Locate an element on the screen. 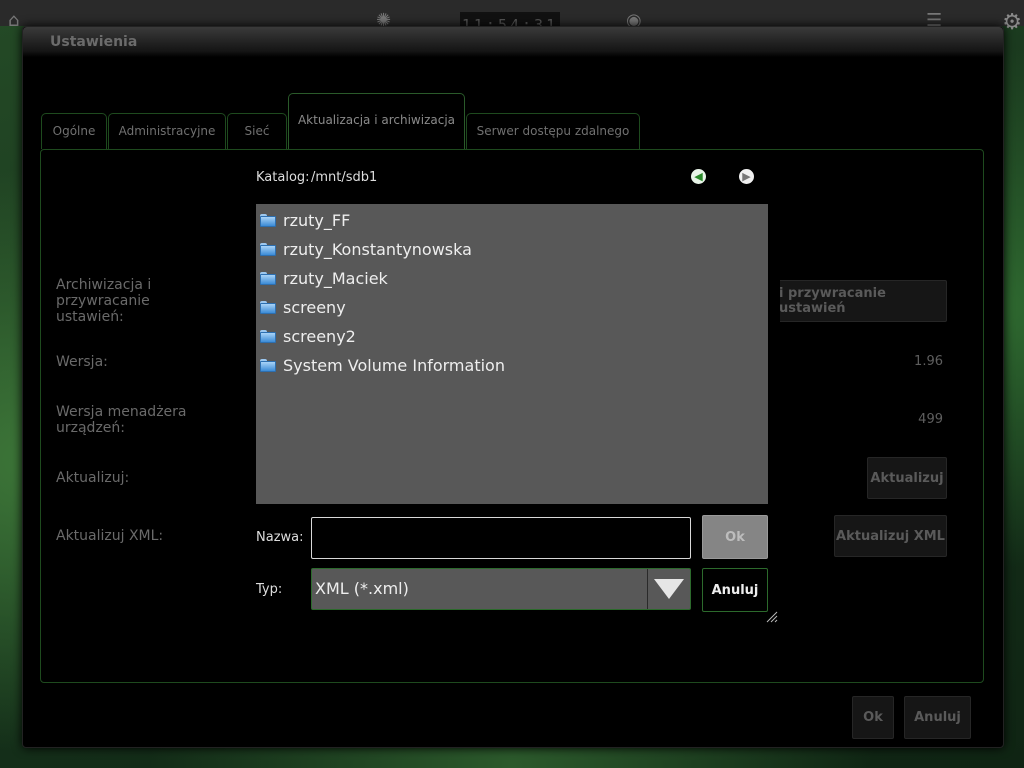 The height and width of the screenshot is (768, 1024). file-name: System Volume Information is located at coordinates (394, 365).